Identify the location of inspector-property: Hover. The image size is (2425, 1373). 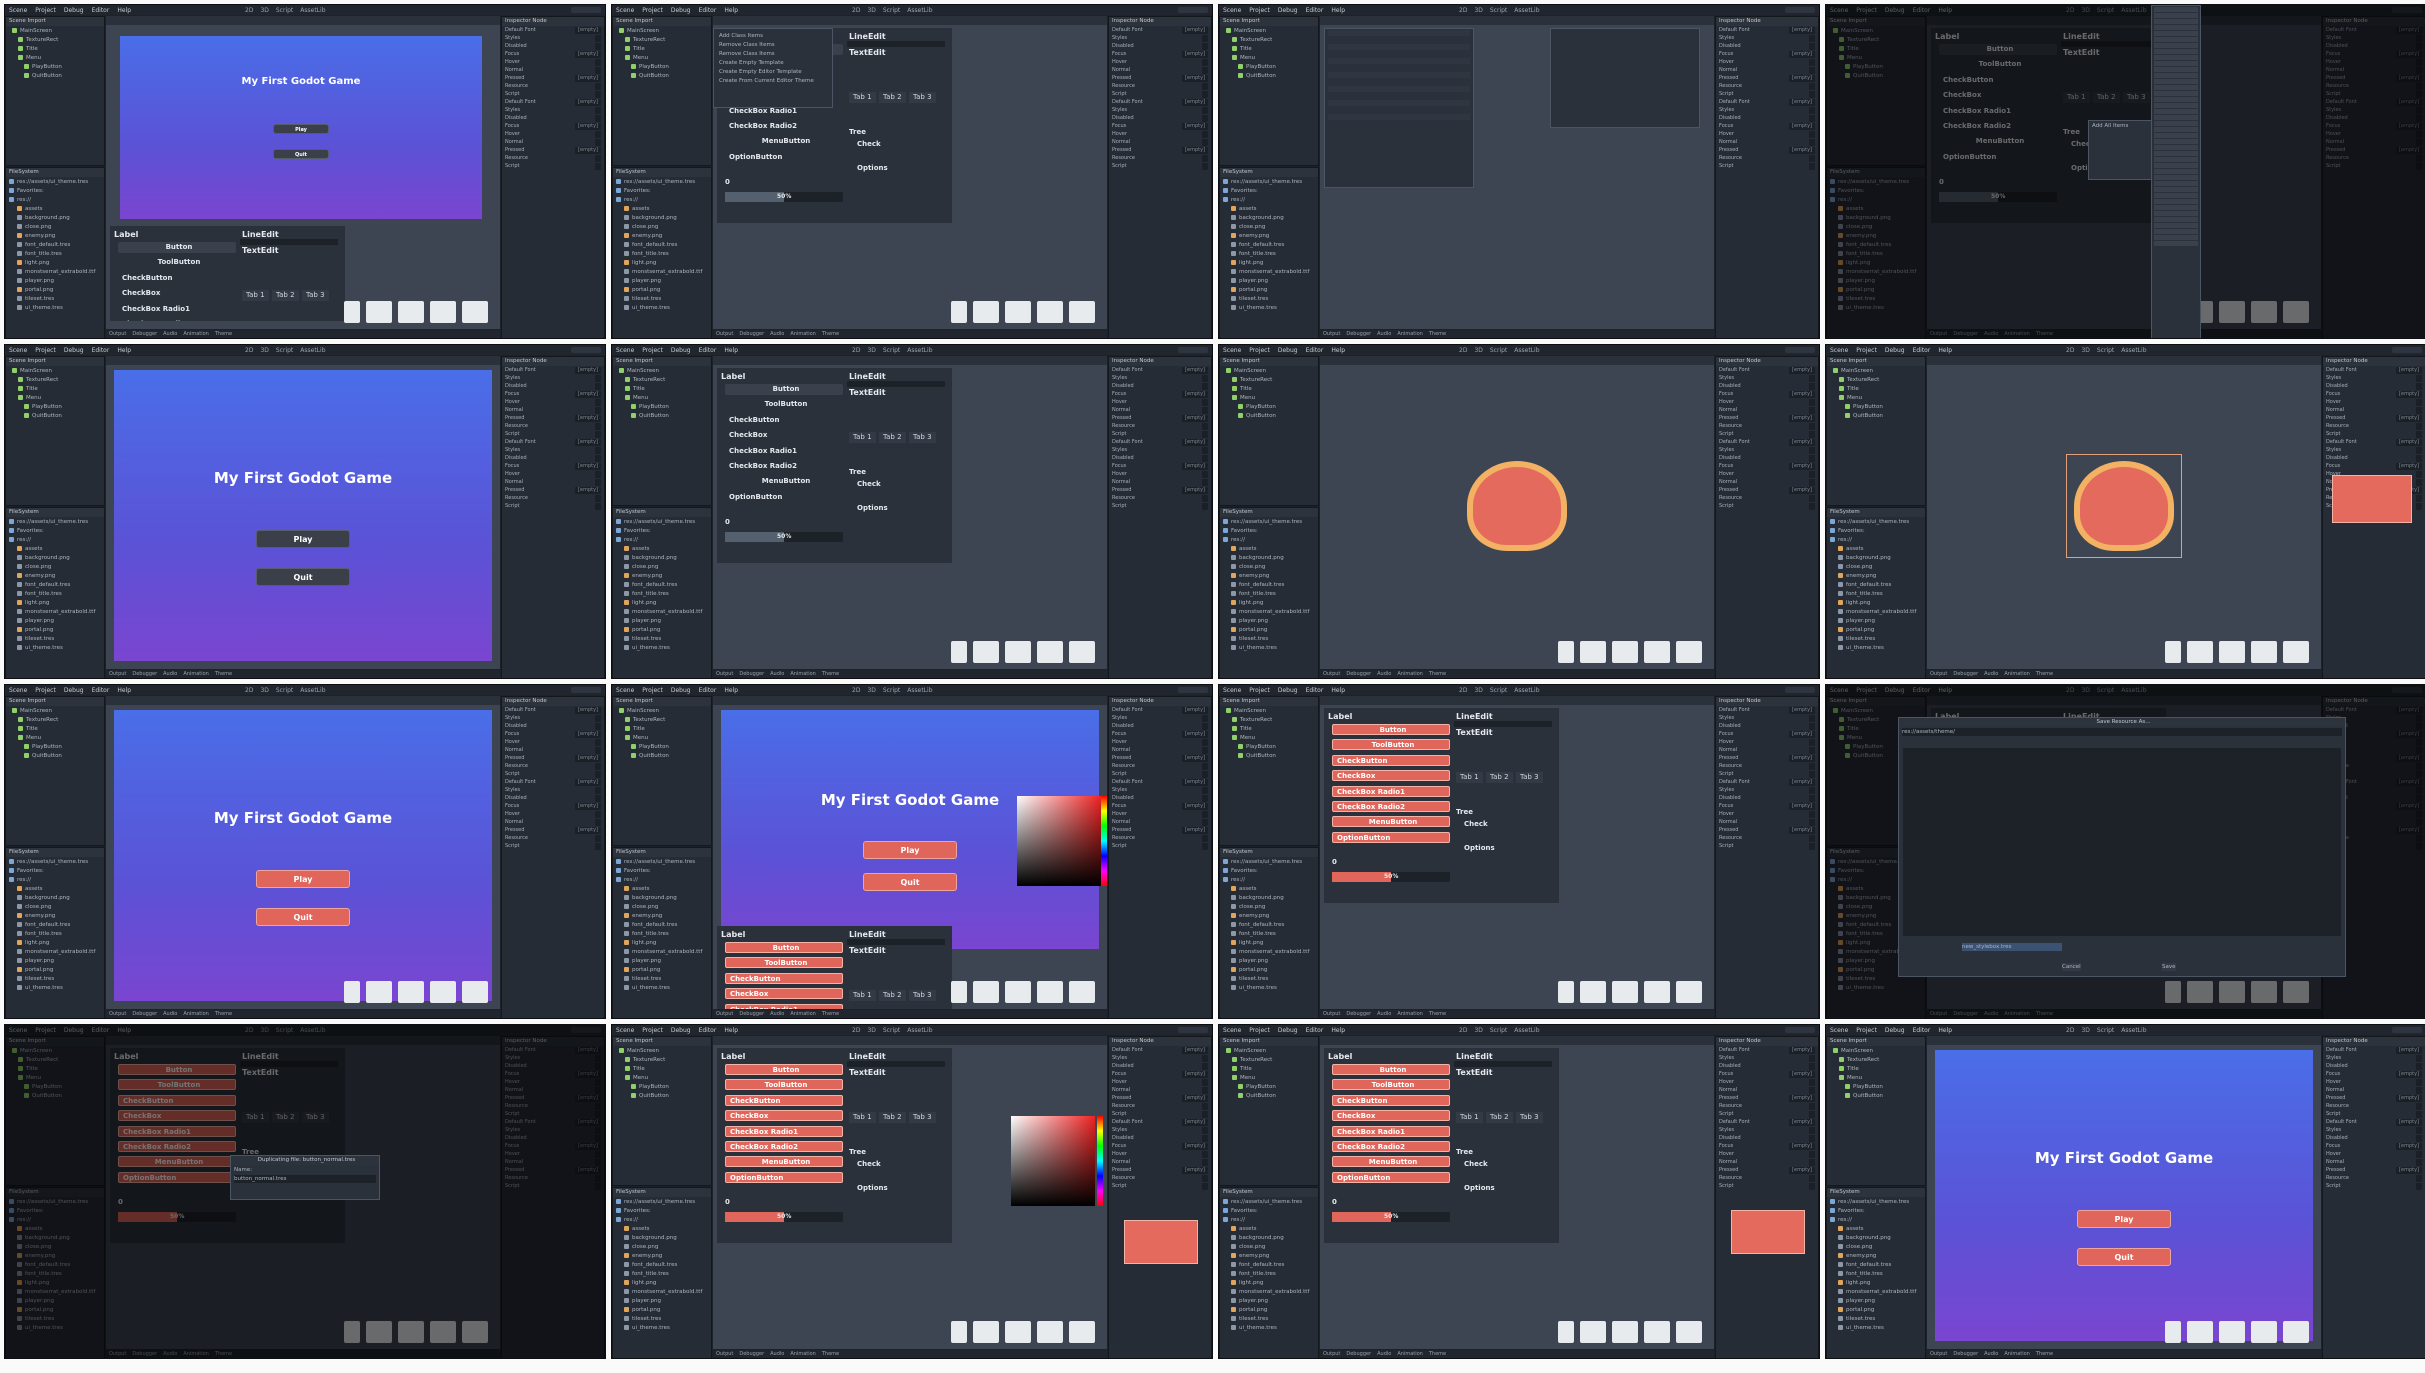
(2374, 402).